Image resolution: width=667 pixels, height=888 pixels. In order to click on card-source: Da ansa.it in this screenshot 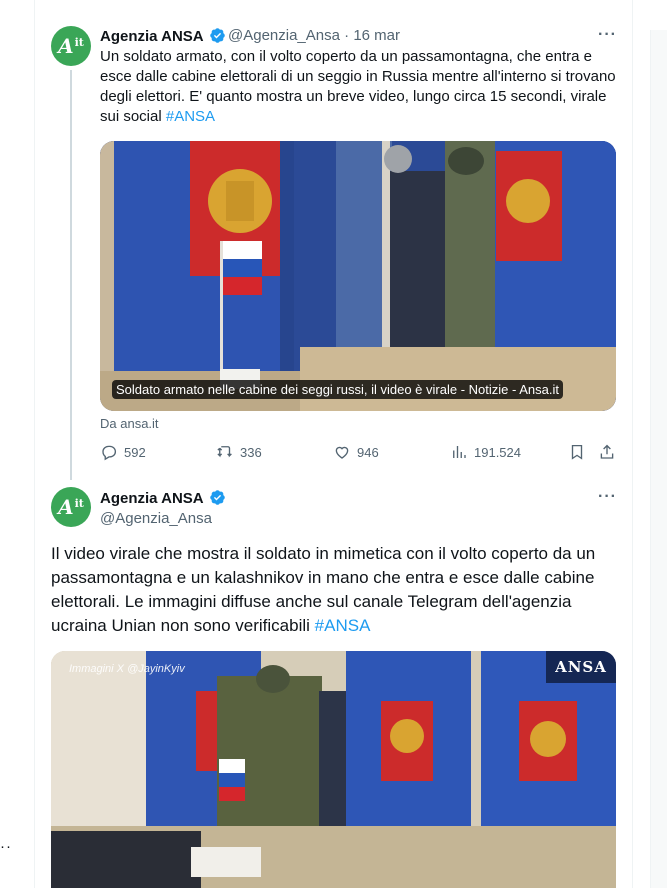, I will do `click(129, 423)`.